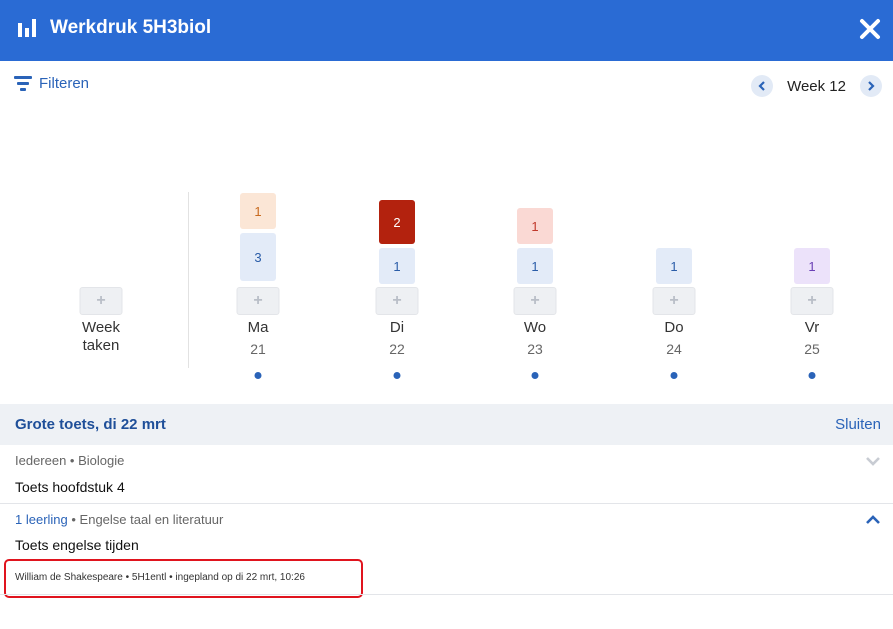  I want to click on chevron-down-icon, so click(873, 461).